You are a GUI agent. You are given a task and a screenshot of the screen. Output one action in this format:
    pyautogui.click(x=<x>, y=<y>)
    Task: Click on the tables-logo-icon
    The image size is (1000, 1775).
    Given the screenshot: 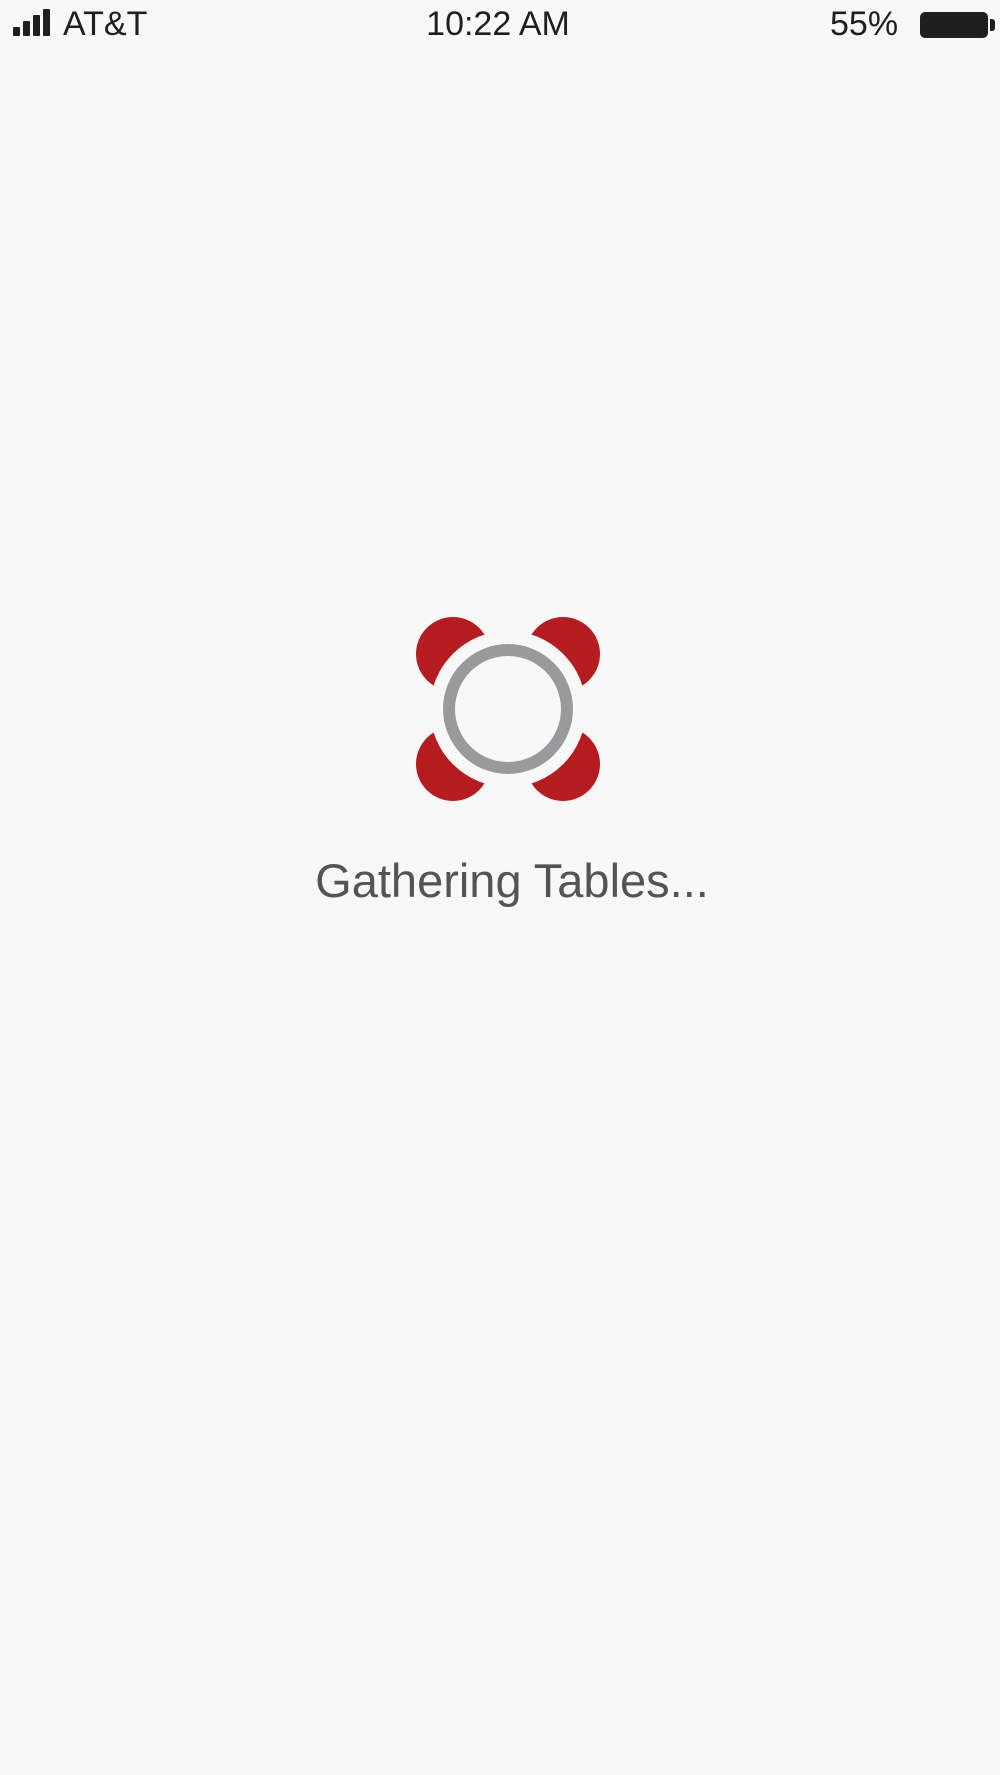 What is the action you would take?
    pyautogui.click(x=508, y=709)
    